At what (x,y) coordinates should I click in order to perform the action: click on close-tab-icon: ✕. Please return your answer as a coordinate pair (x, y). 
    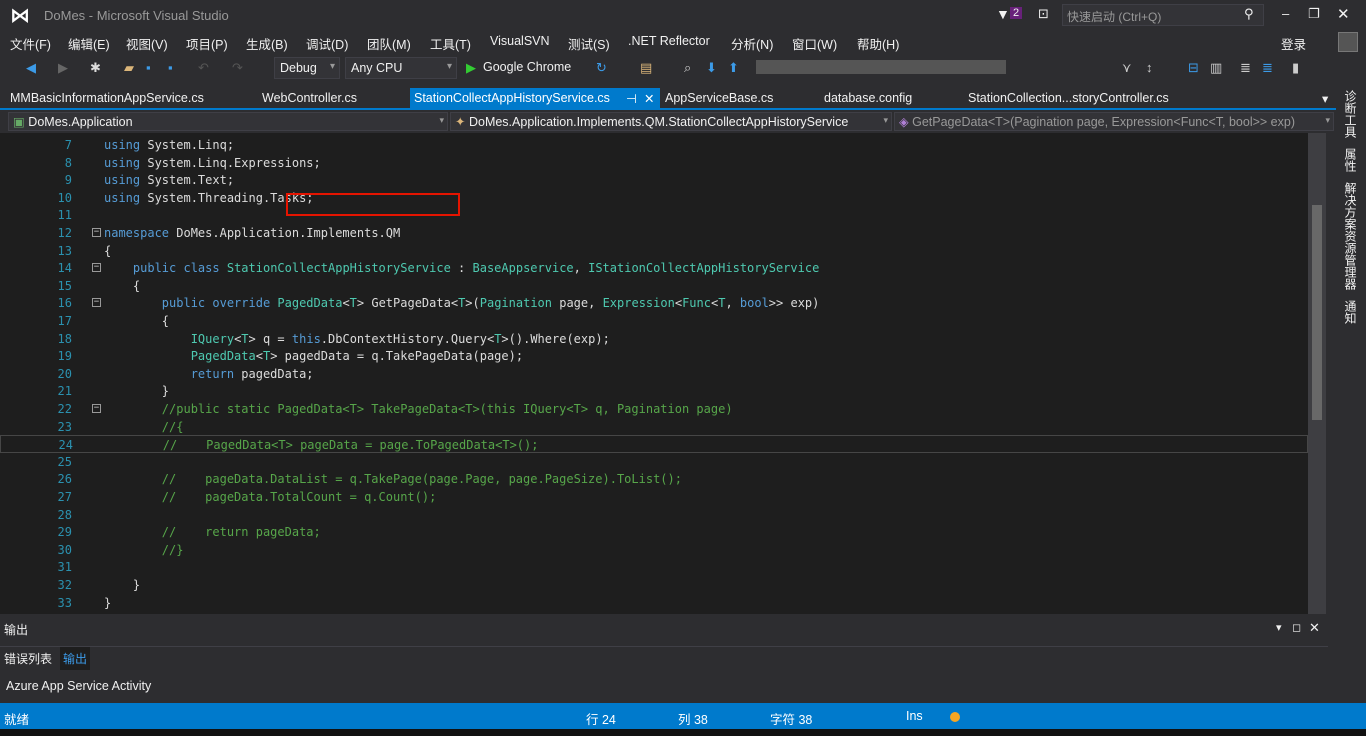
    Looking at the image, I should click on (649, 98).